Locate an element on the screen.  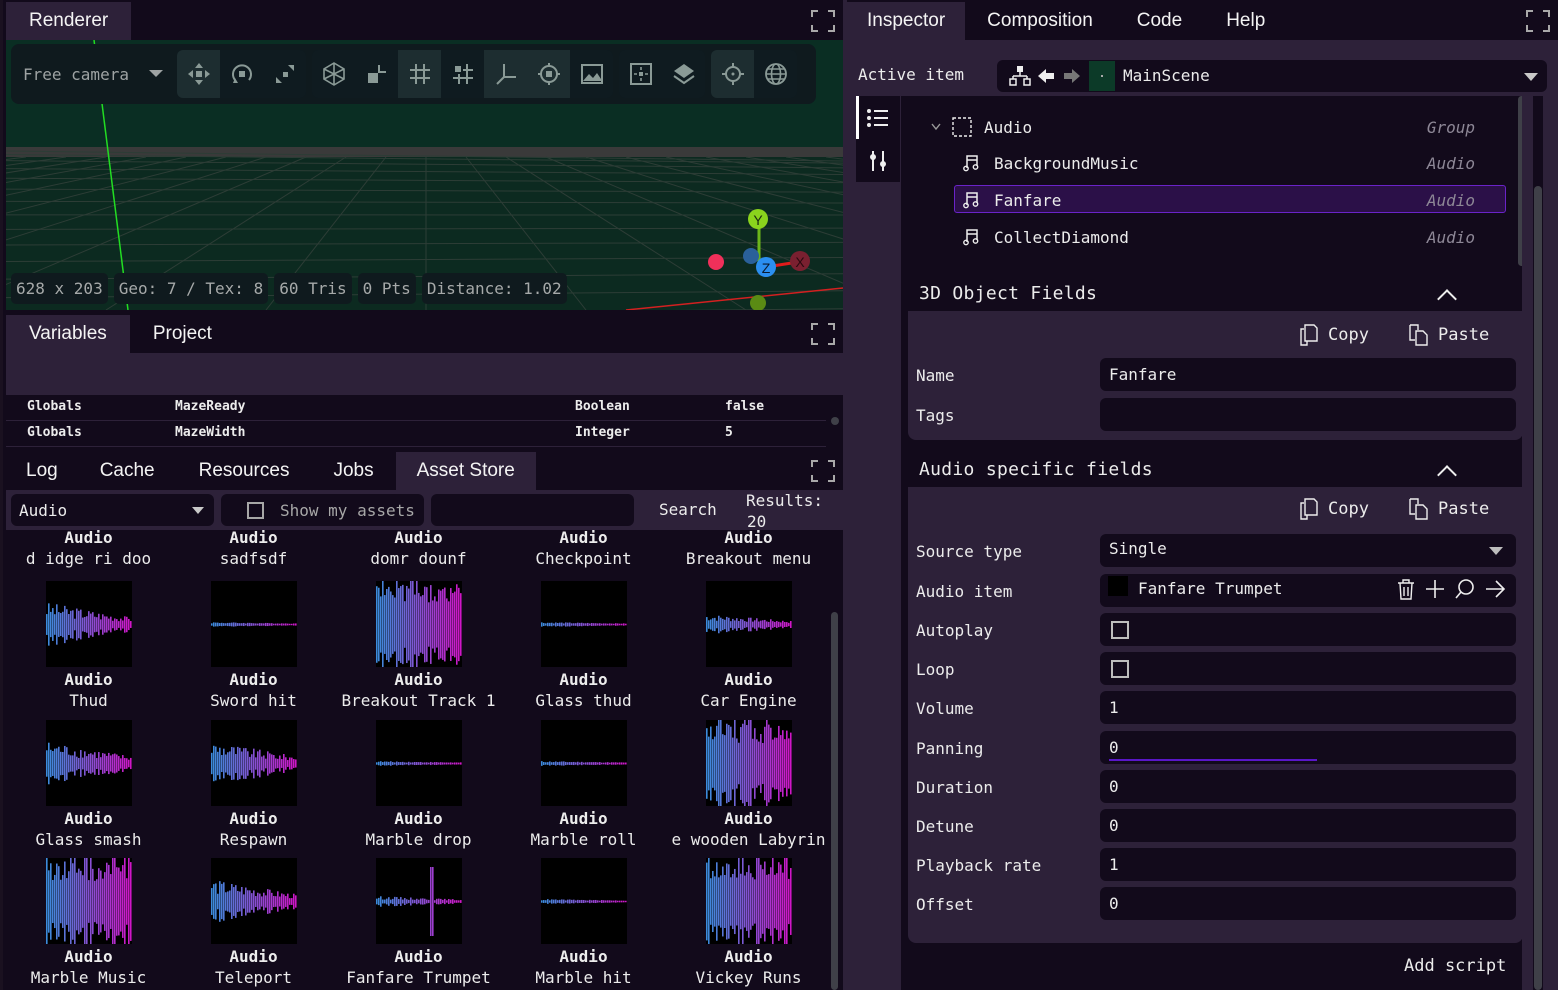
active-item-select: MainScene is located at coordinates (1272, 76).